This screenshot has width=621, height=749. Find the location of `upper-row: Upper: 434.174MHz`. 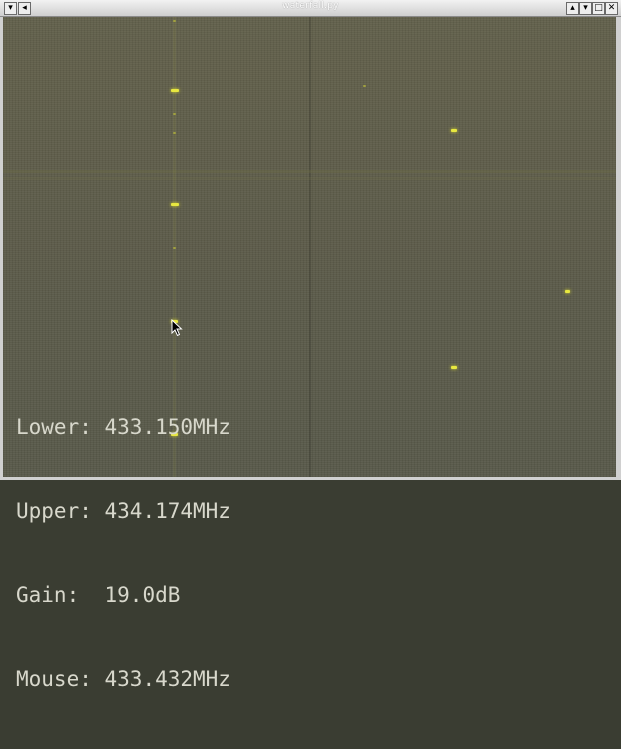

upper-row: Upper: 434.174MHz is located at coordinates (123, 511).